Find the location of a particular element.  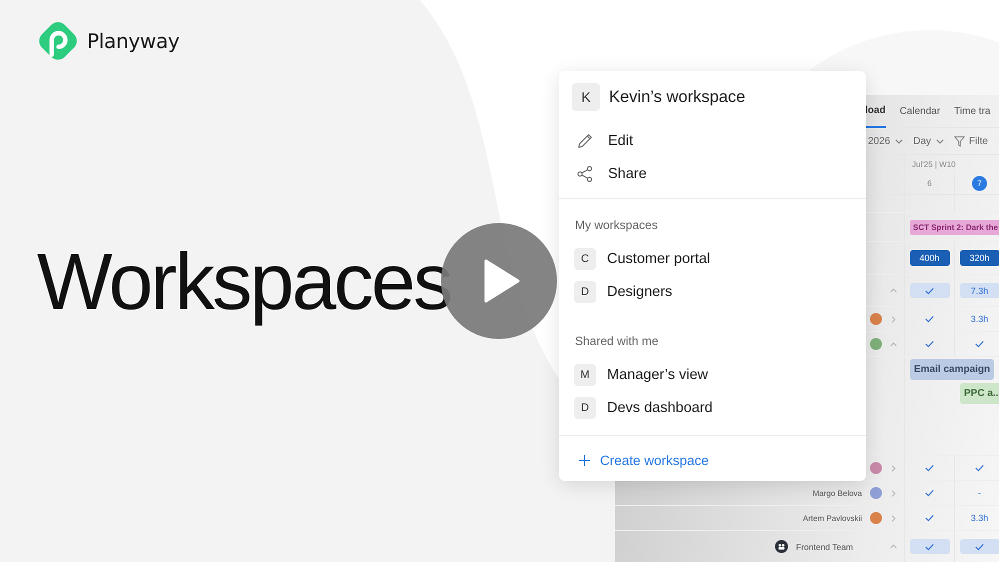

pencil-icon is located at coordinates (585, 141).